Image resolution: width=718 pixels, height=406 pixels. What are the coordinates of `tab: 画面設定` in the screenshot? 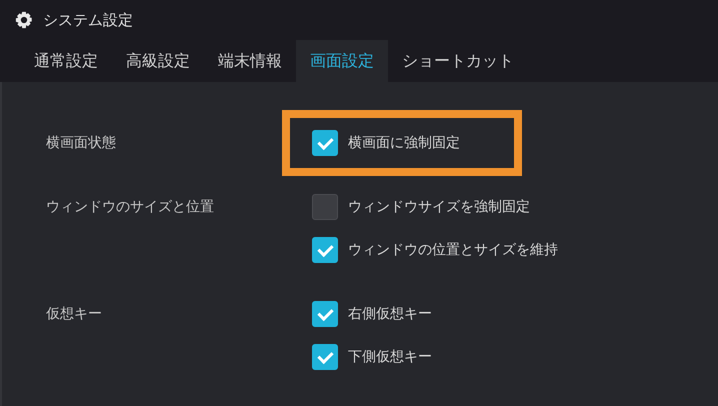 It's located at (342, 61).